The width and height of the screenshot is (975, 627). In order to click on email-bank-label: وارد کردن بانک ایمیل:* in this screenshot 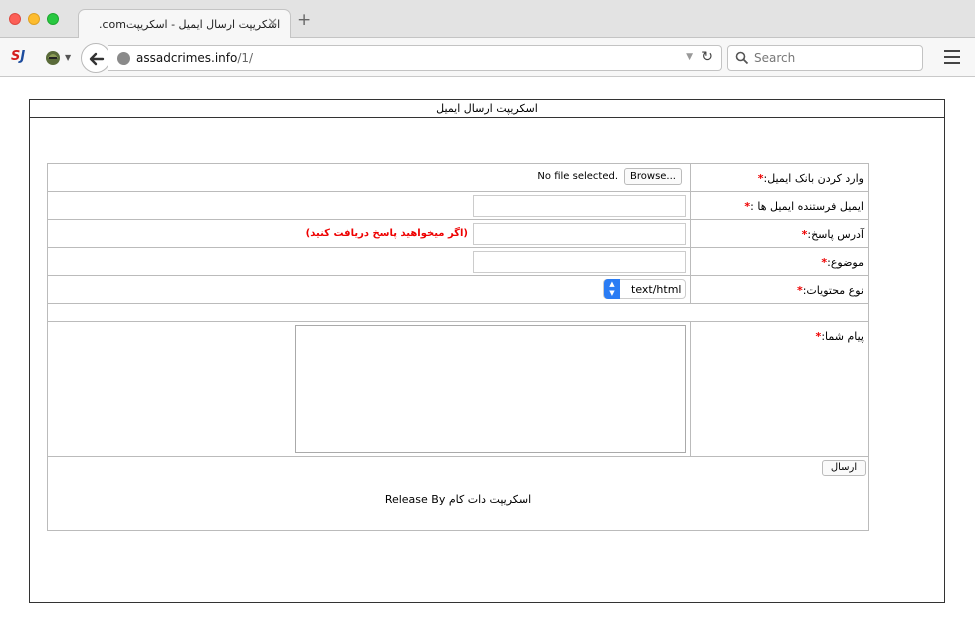, I will do `click(779, 177)`.